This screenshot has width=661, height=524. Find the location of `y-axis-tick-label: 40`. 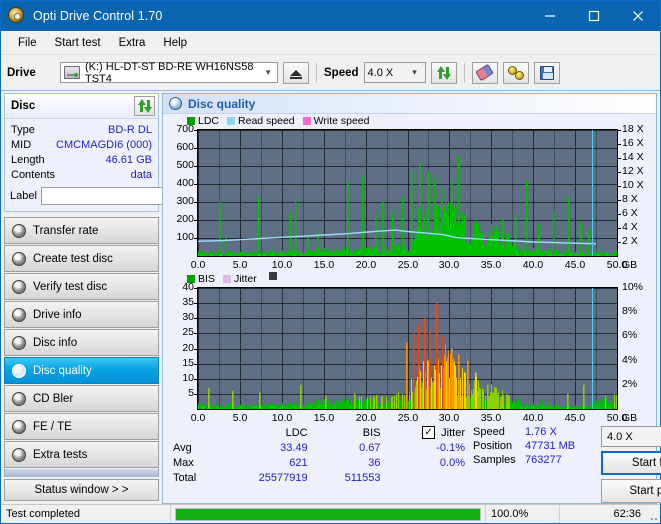

y-axis-tick-label: 40 is located at coordinates (188, 287).